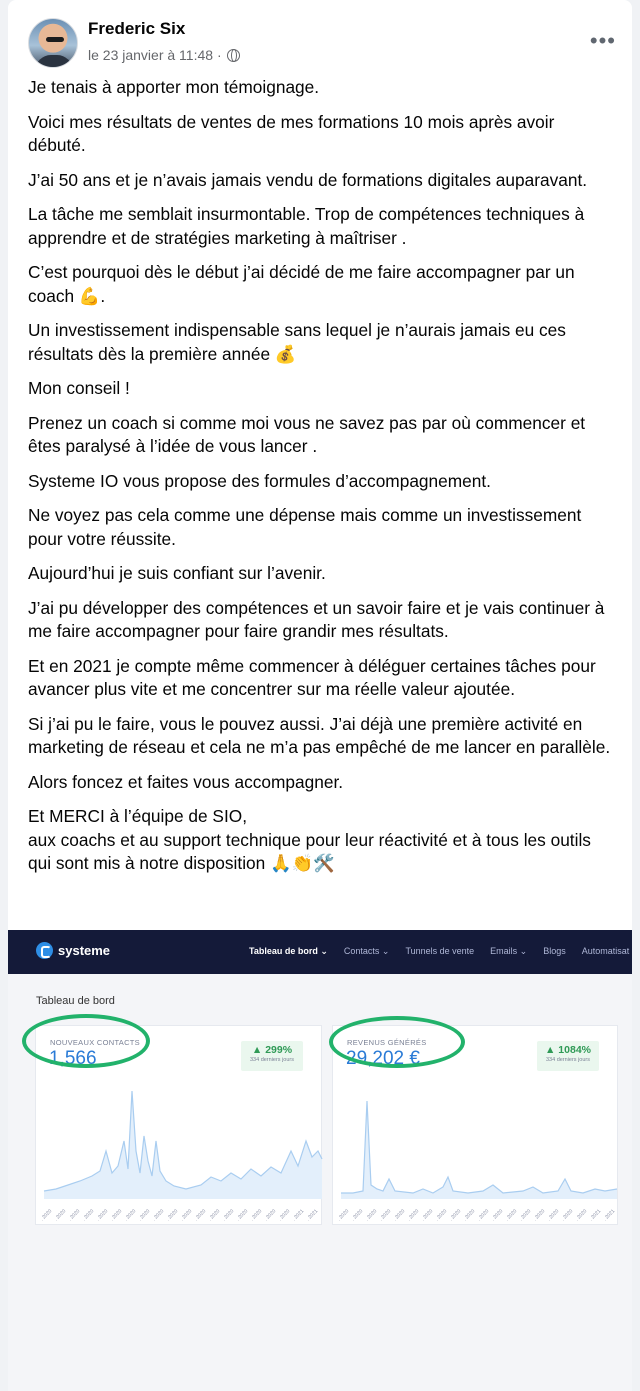  I want to click on contacts-area, so click(183, 1145).